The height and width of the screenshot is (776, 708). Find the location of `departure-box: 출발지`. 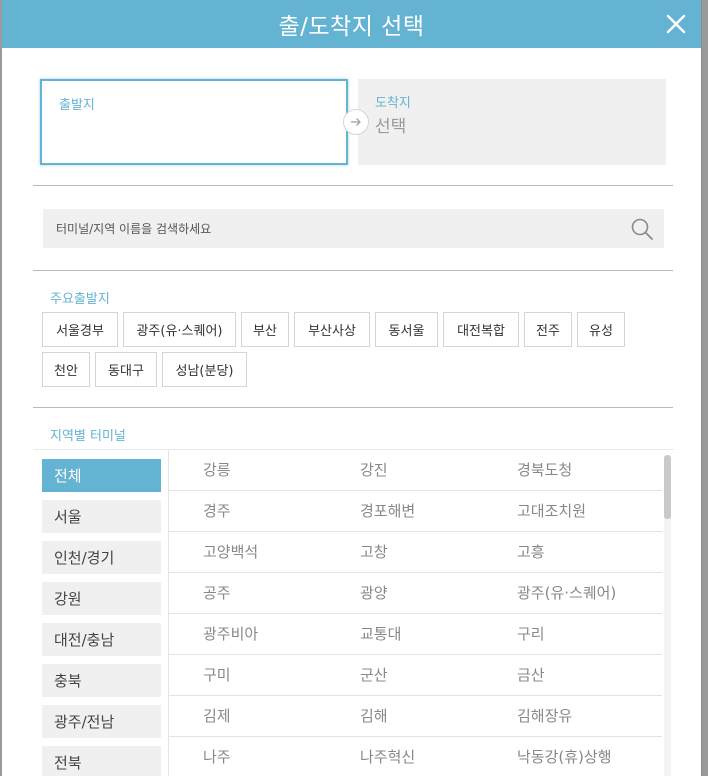

departure-box: 출발지 is located at coordinates (194, 122).